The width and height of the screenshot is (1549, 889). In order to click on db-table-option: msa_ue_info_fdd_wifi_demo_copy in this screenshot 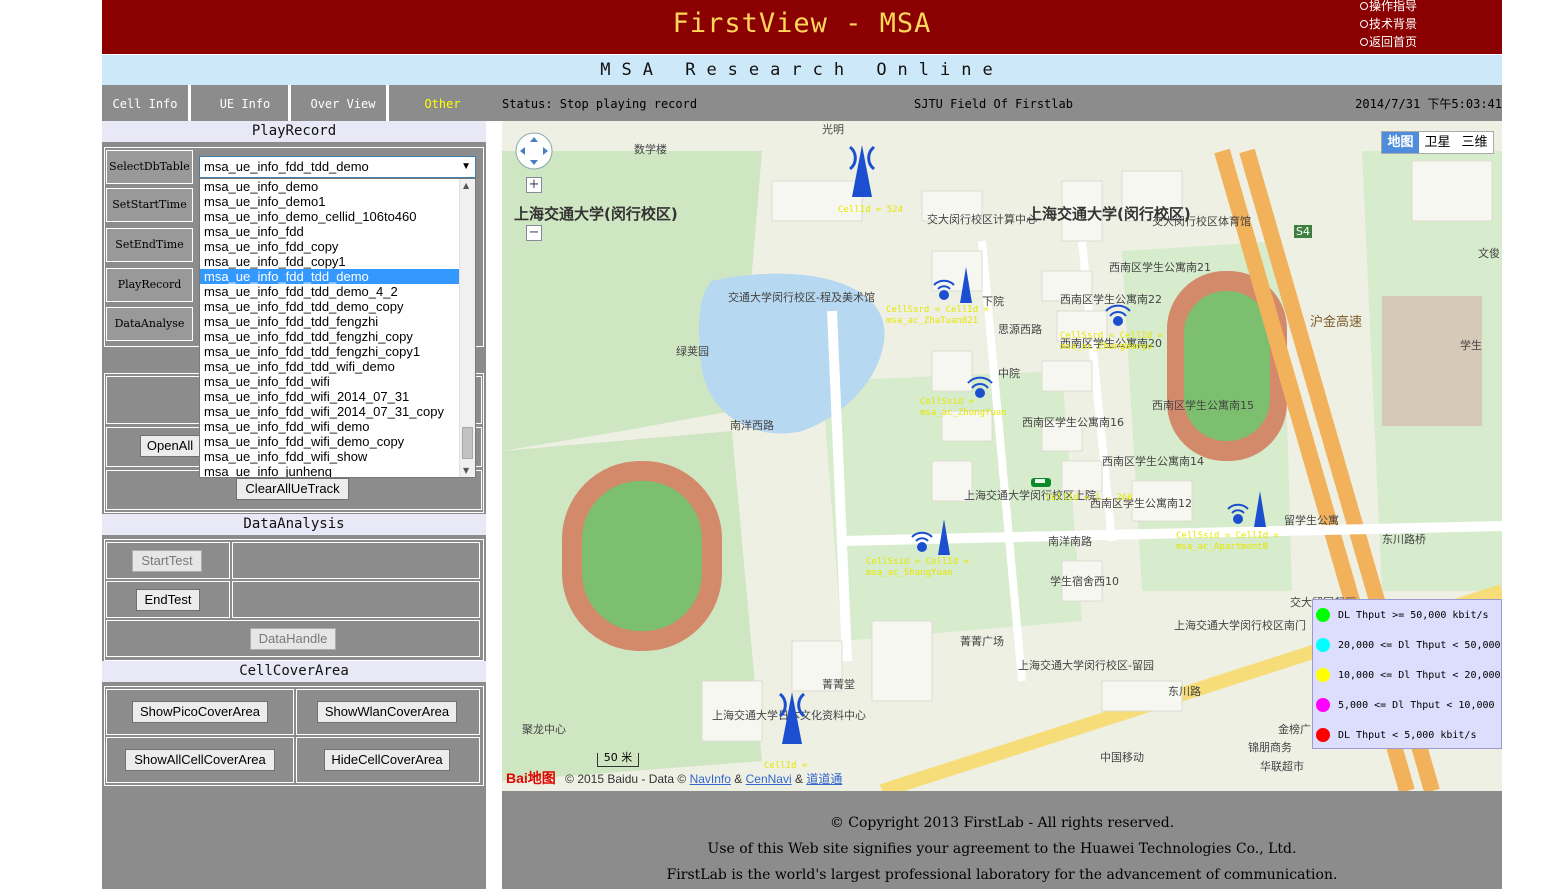, I will do `click(330, 441)`.